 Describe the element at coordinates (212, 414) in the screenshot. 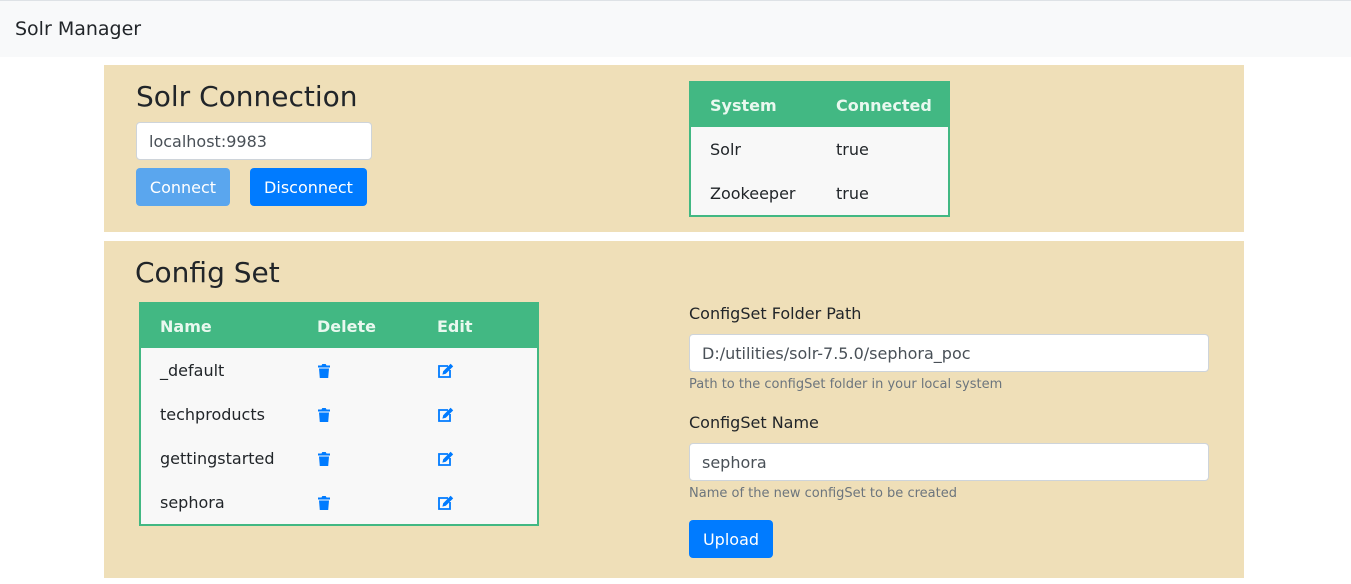

I see `configset-name-cell: techproducts` at that location.